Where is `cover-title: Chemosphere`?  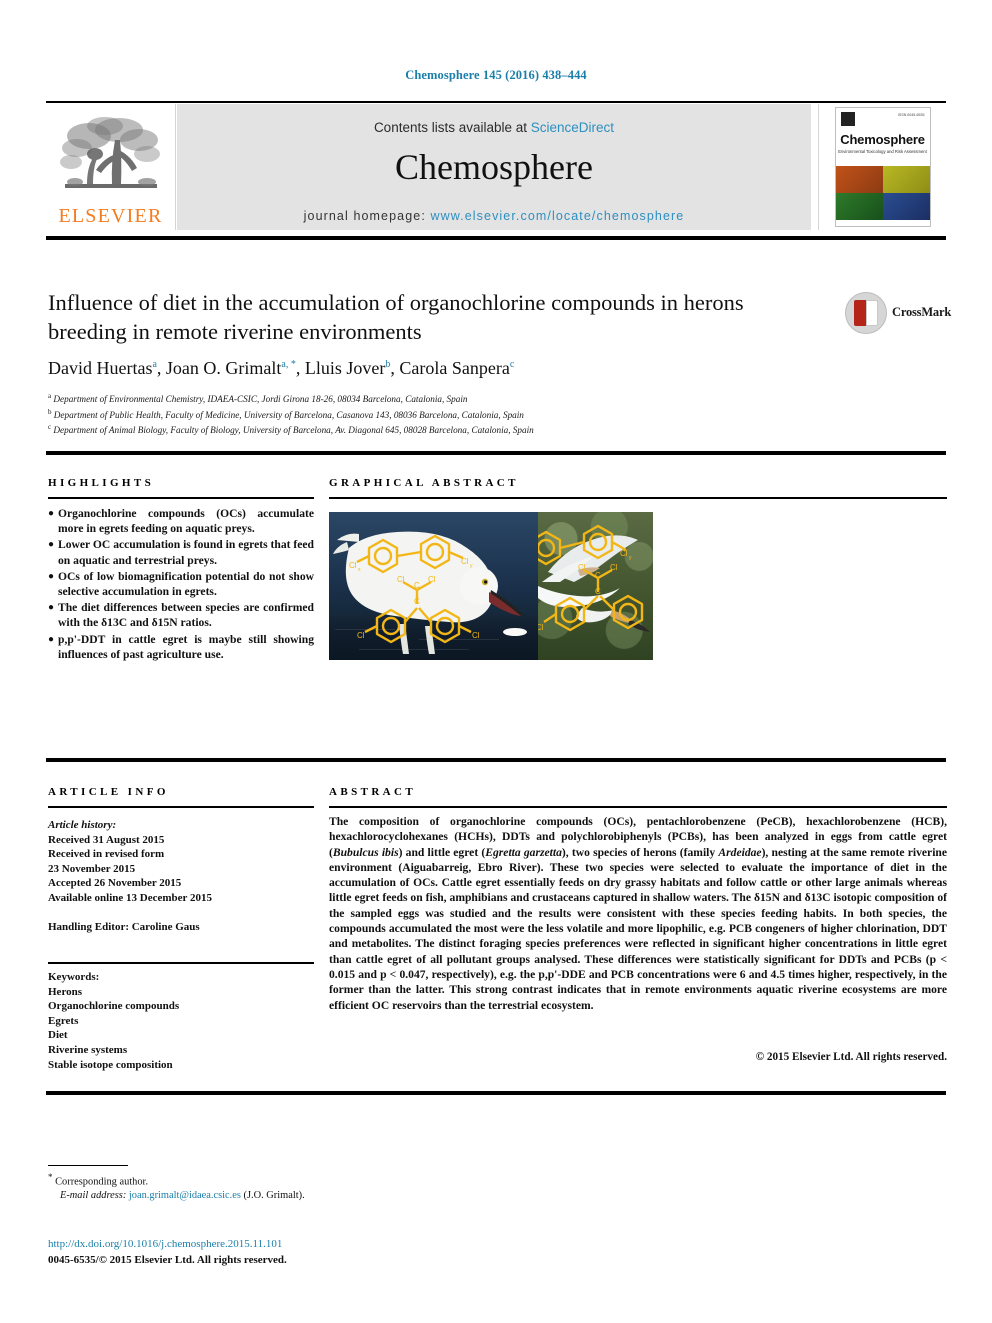 cover-title: Chemosphere is located at coordinates (882, 139).